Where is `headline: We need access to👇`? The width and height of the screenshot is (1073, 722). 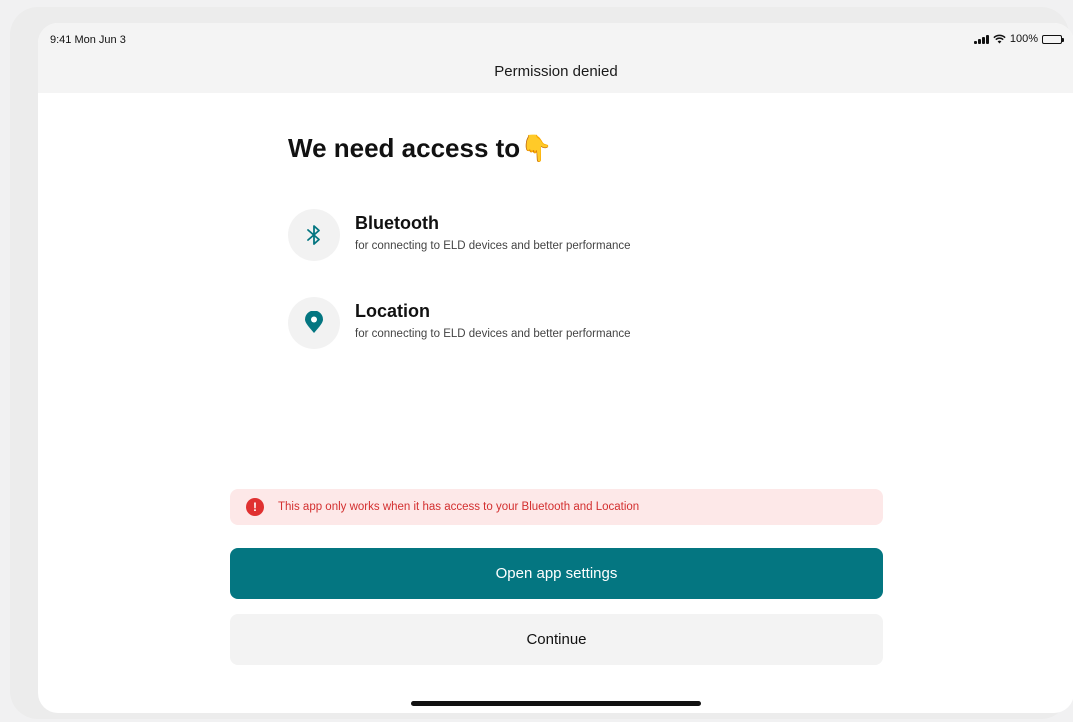
headline: We need access to👇 is located at coordinates (420, 148).